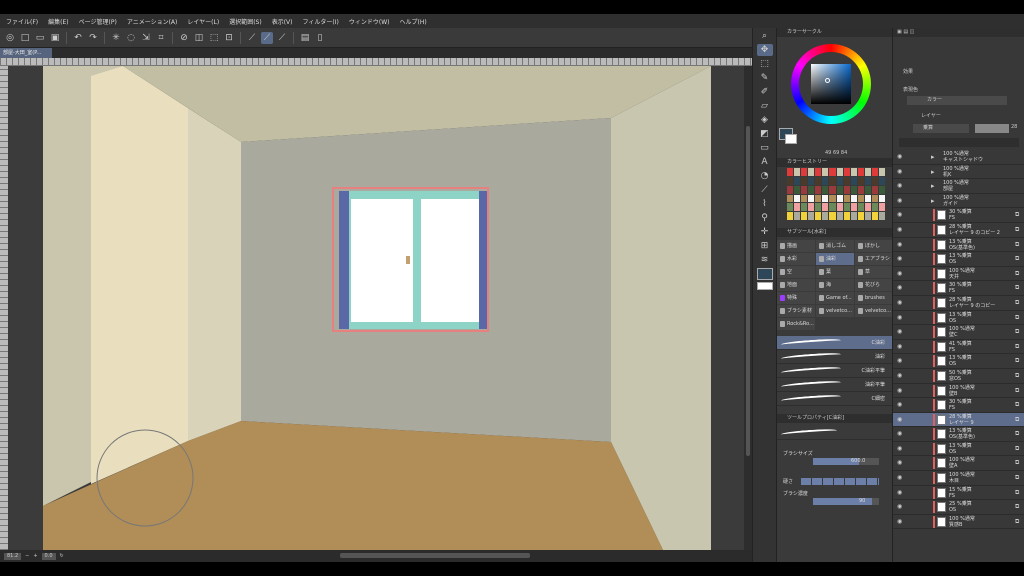  Describe the element at coordinates (831, 84) in the screenshot. I see `color-wheel` at that location.